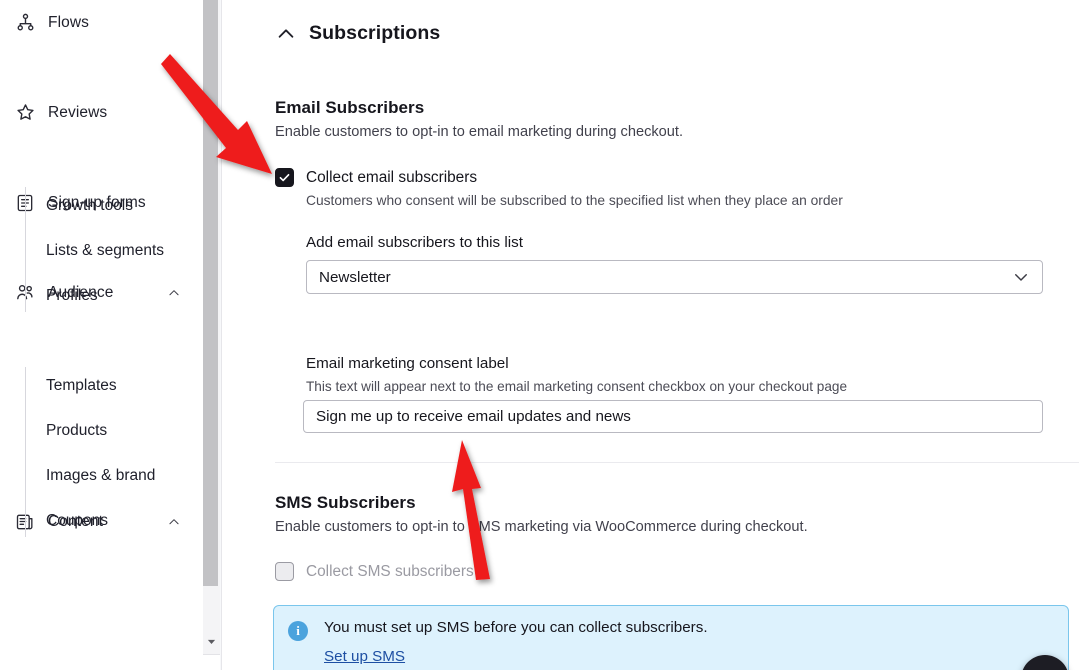 The width and height of the screenshot is (1079, 670). What do you see at coordinates (298, 631) in the screenshot?
I see `info-icon: i` at bounding box center [298, 631].